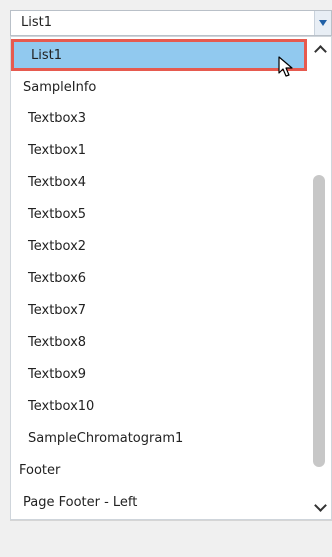 Image resolution: width=332 pixels, height=557 pixels. I want to click on list-item: Textbox5, so click(159, 214).